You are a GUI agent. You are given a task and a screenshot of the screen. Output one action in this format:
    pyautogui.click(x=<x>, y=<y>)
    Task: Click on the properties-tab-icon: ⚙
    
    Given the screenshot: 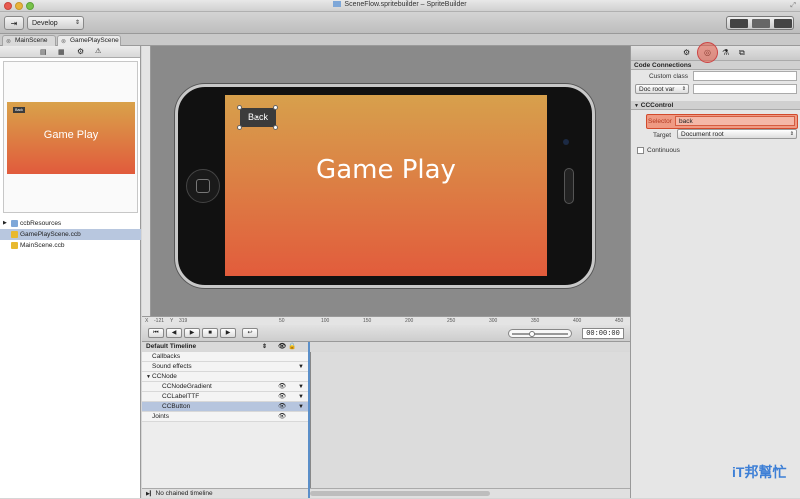 What is the action you would take?
    pyautogui.click(x=686, y=52)
    